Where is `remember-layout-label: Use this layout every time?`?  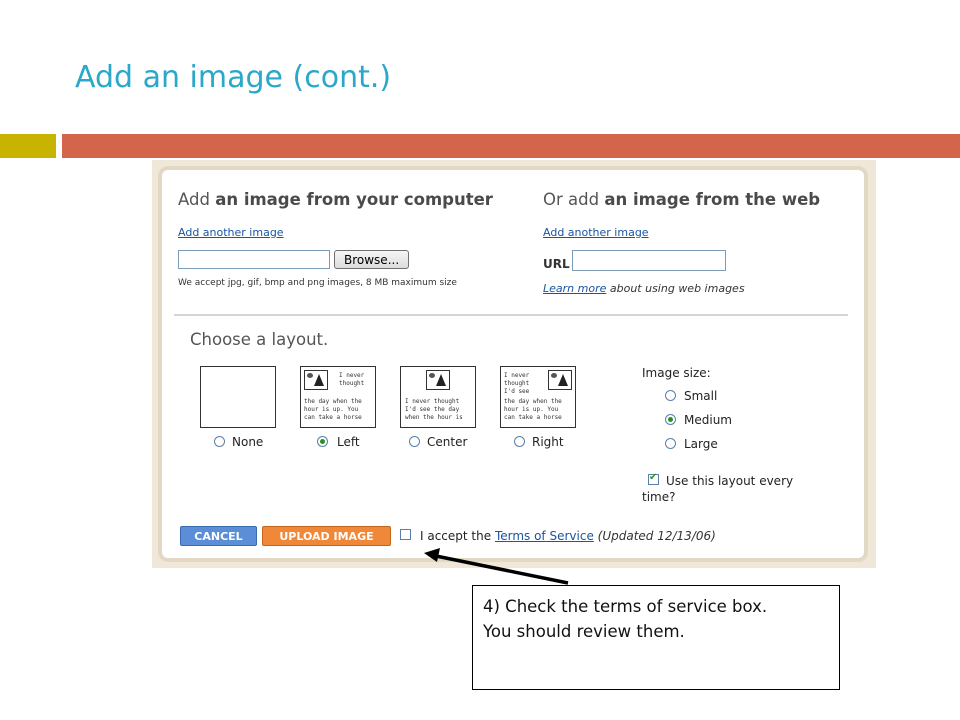
remember-layout-label: Use this layout every time? is located at coordinates (718, 489).